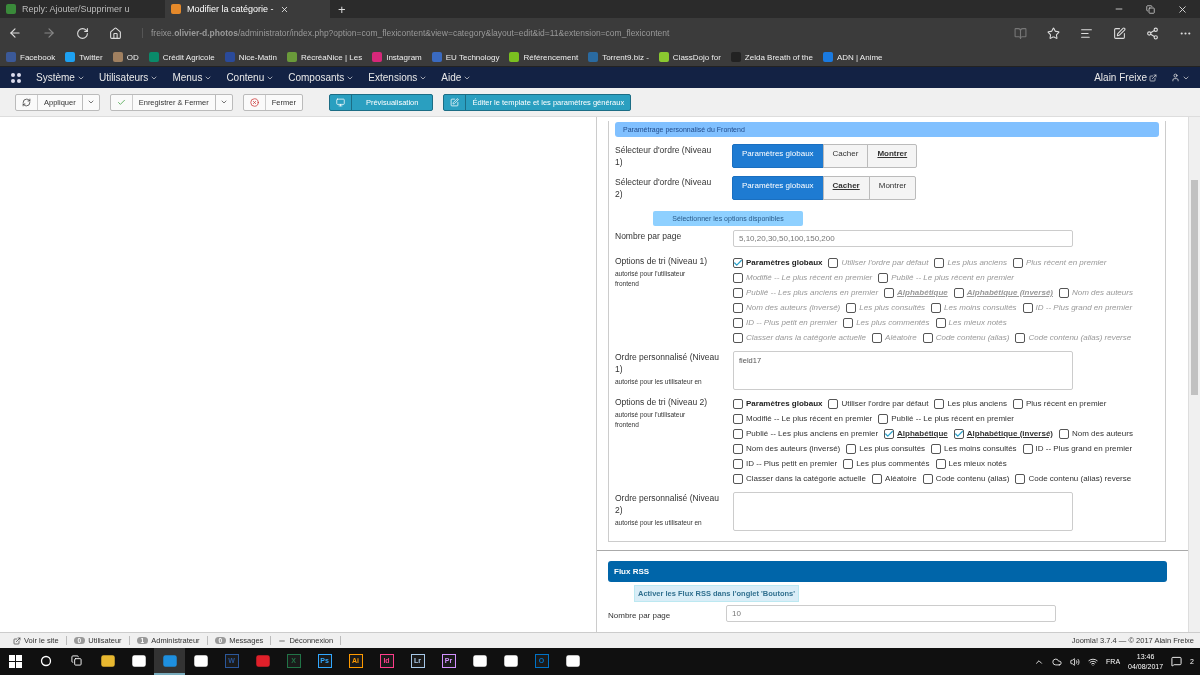 The height and width of the screenshot is (675, 1200). What do you see at coordinates (966, 478) in the screenshot?
I see `sort-option-checkbox: Code contenu (alias)` at bounding box center [966, 478].